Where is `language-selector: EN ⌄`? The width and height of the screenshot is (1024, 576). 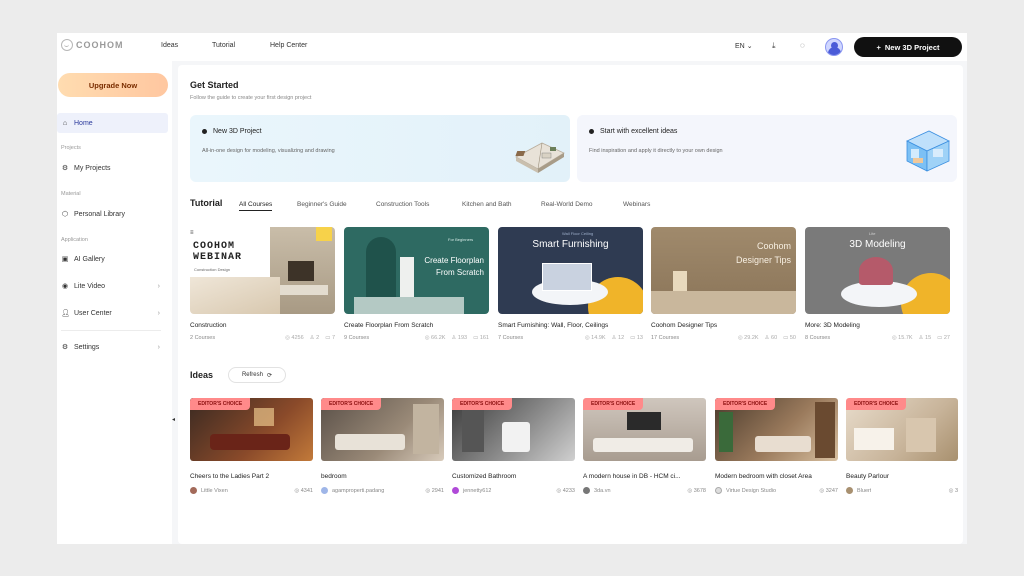 language-selector: EN ⌄ is located at coordinates (744, 46).